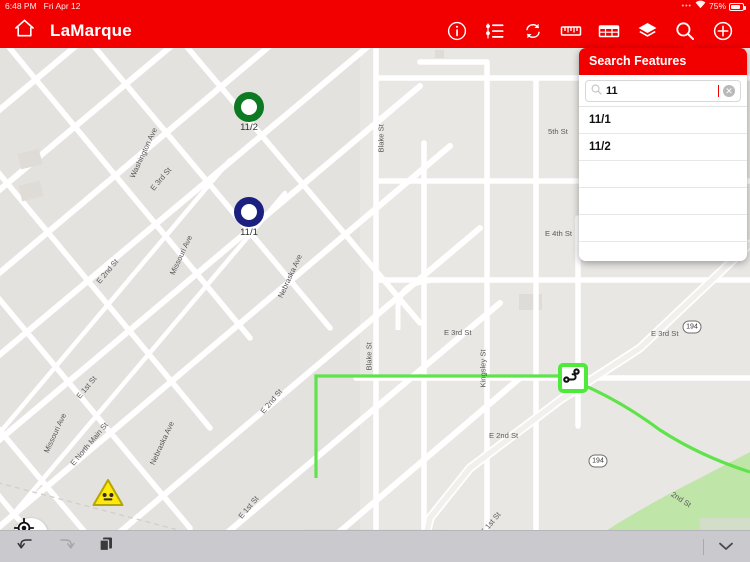 This screenshot has width=750, height=562. I want to click on toolbar-actions, so click(597, 31).